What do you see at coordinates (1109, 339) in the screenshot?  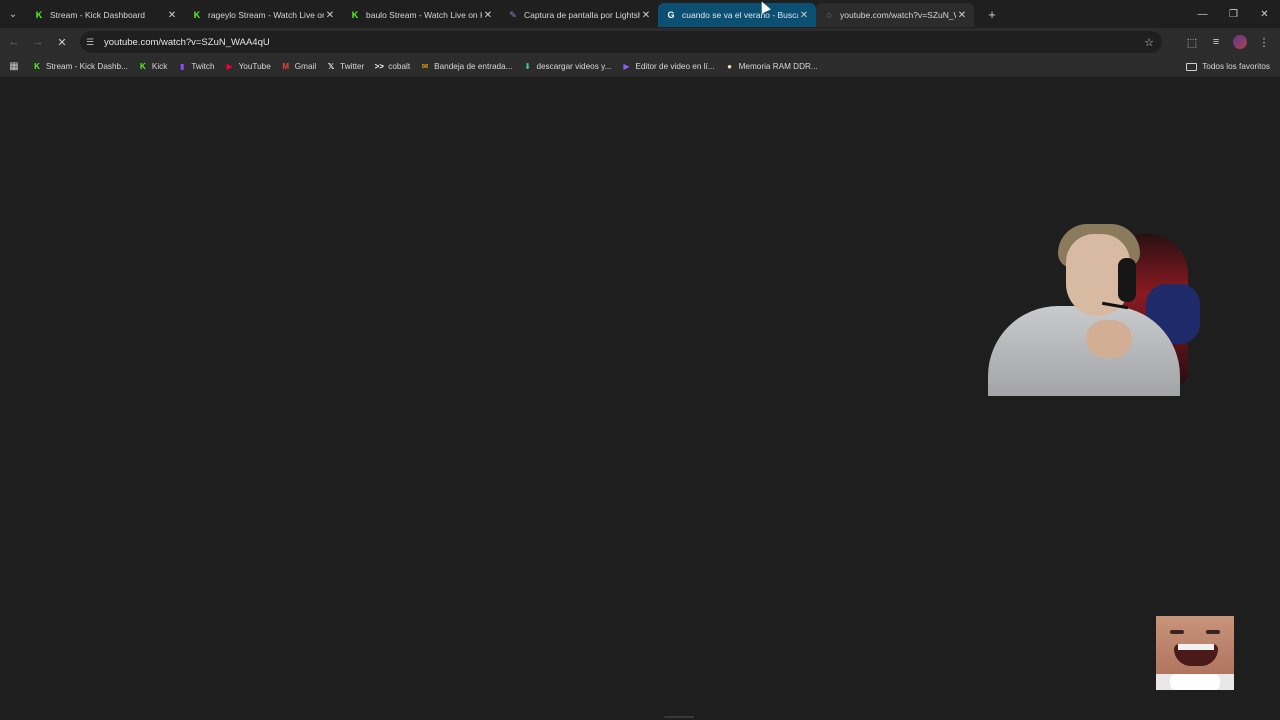 I see `streamer-hand` at bounding box center [1109, 339].